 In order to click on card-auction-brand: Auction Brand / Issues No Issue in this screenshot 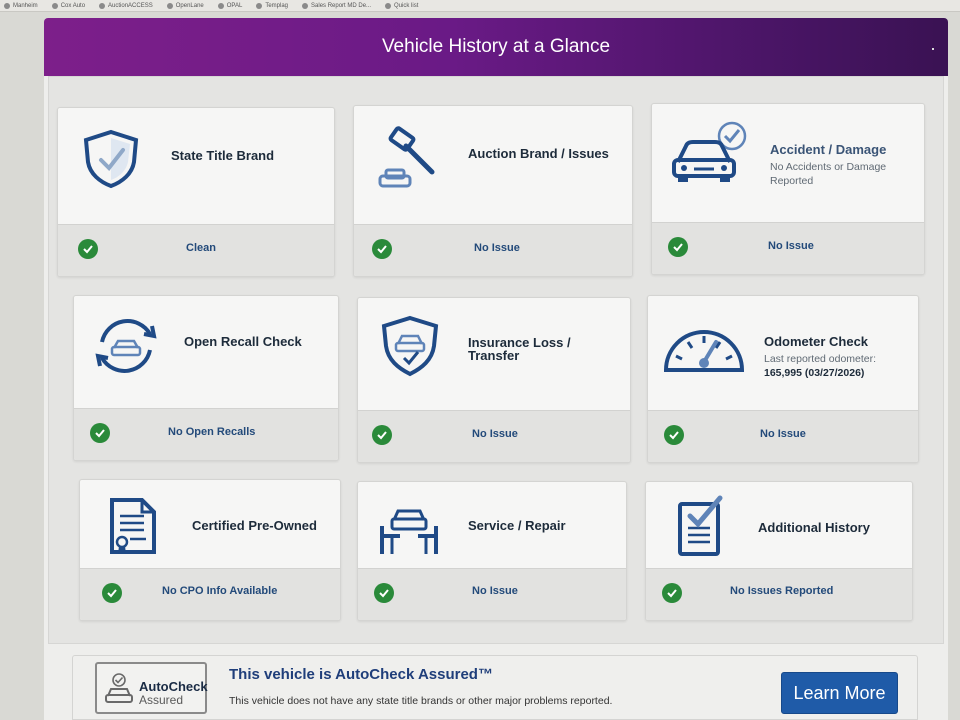, I will do `click(493, 191)`.